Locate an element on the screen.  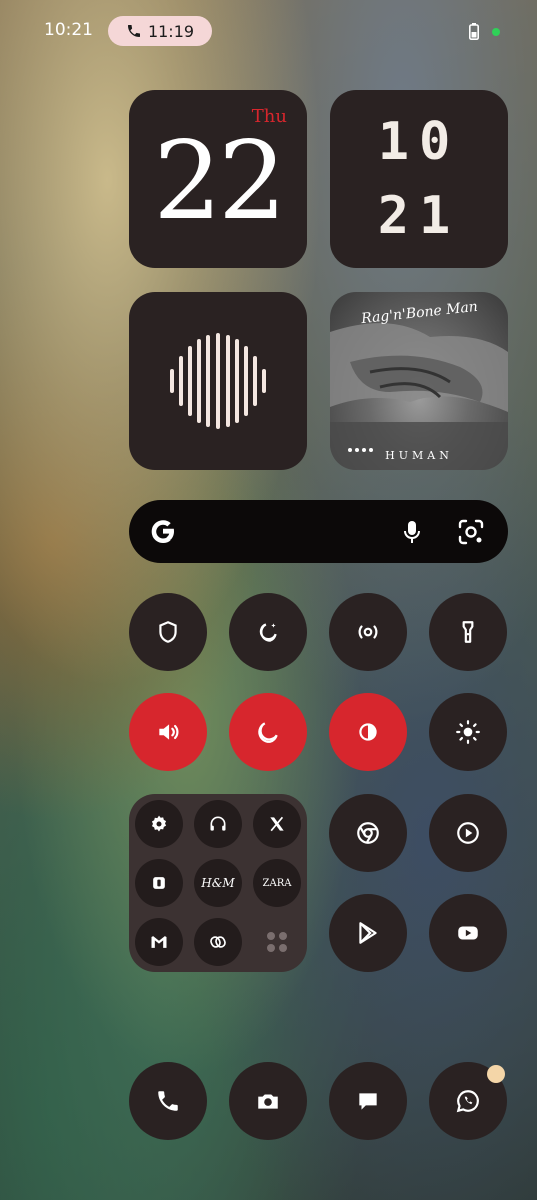
headphones-icon is located at coordinates (218, 823).